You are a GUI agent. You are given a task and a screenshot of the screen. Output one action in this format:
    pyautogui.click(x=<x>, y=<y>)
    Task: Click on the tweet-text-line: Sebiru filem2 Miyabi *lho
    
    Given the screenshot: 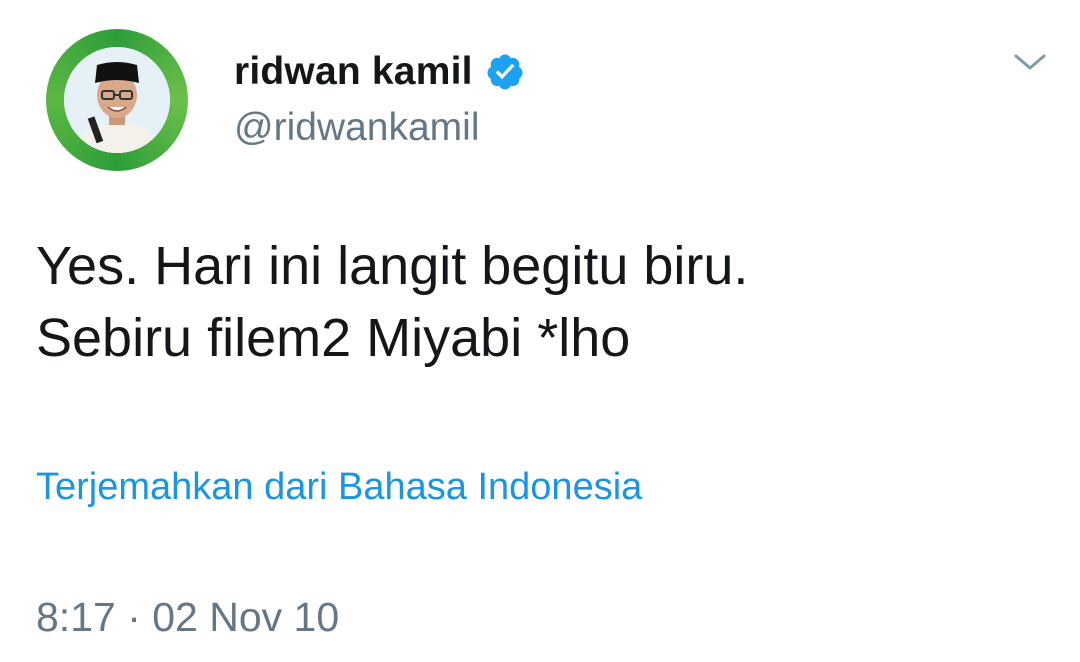 What is the action you would take?
    pyautogui.click(x=333, y=338)
    